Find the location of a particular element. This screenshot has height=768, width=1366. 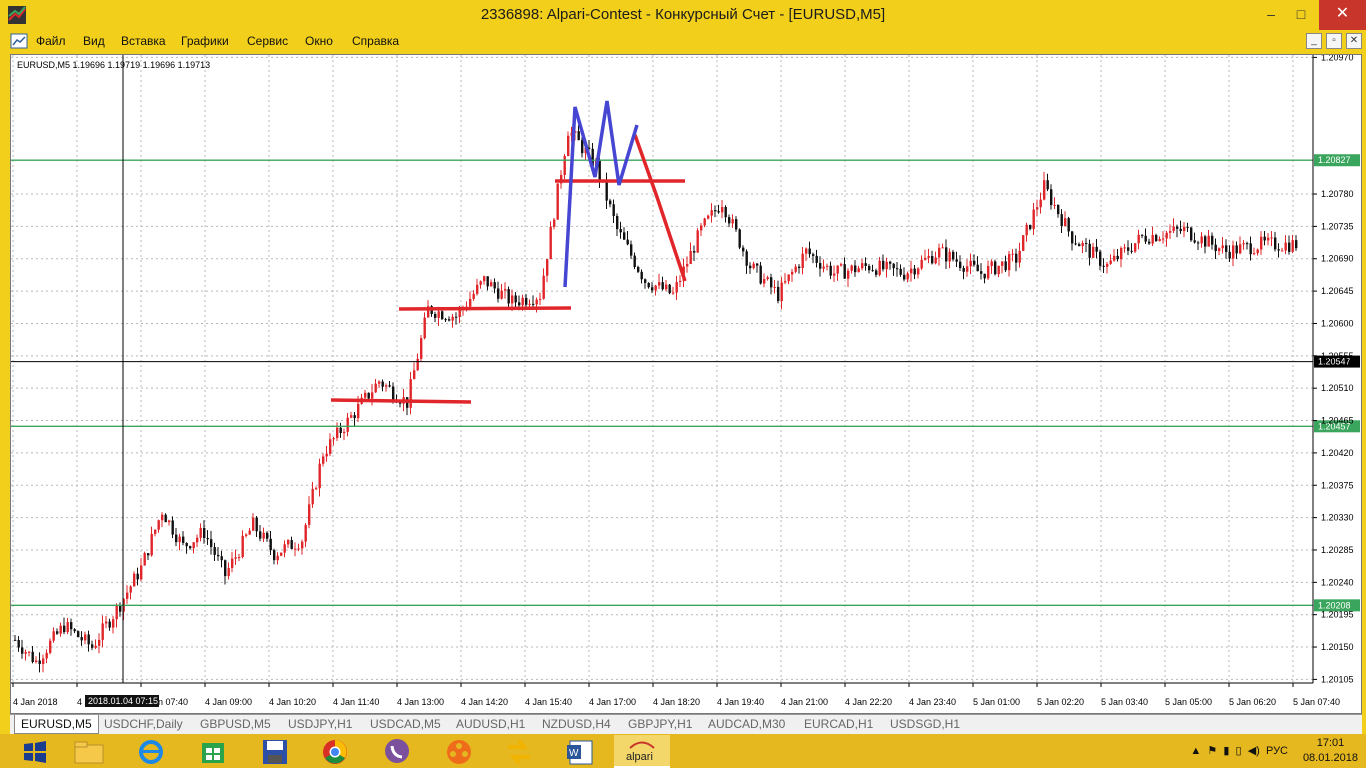

close-button: ✕ is located at coordinates (1342, 15).